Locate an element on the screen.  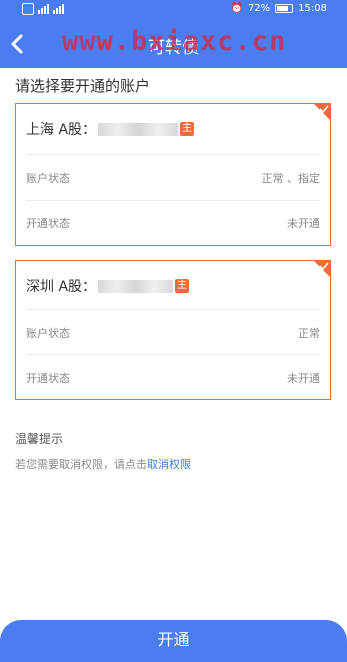
battery-icon is located at coordinates (284, 8).